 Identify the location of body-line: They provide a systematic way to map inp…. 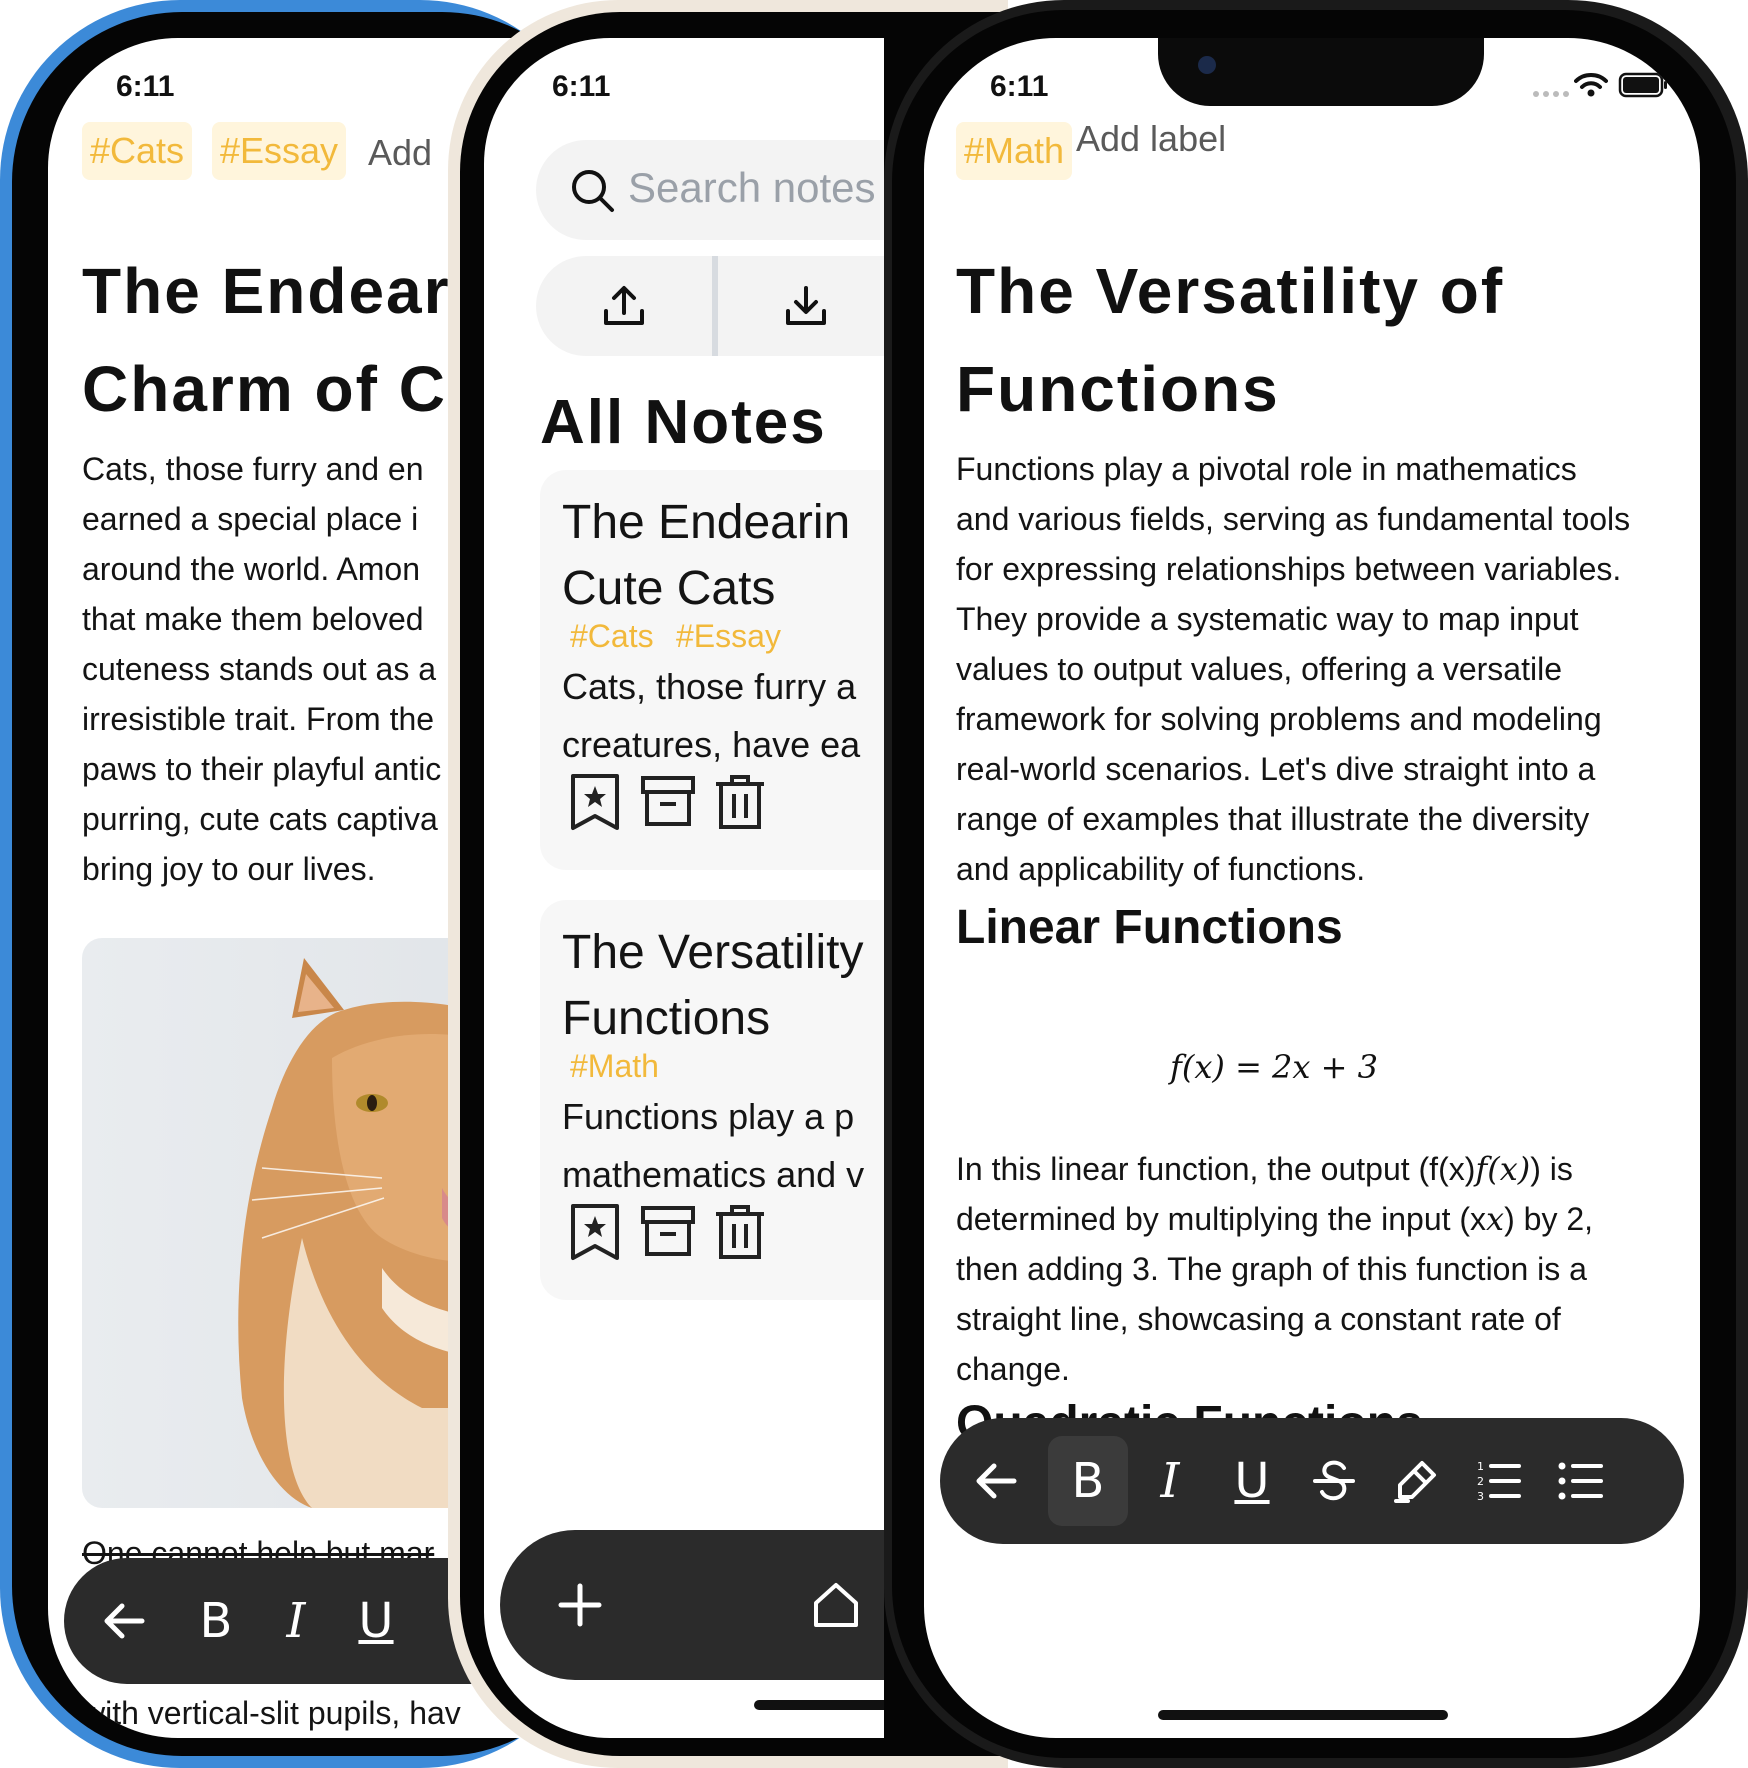
(1267, 619).